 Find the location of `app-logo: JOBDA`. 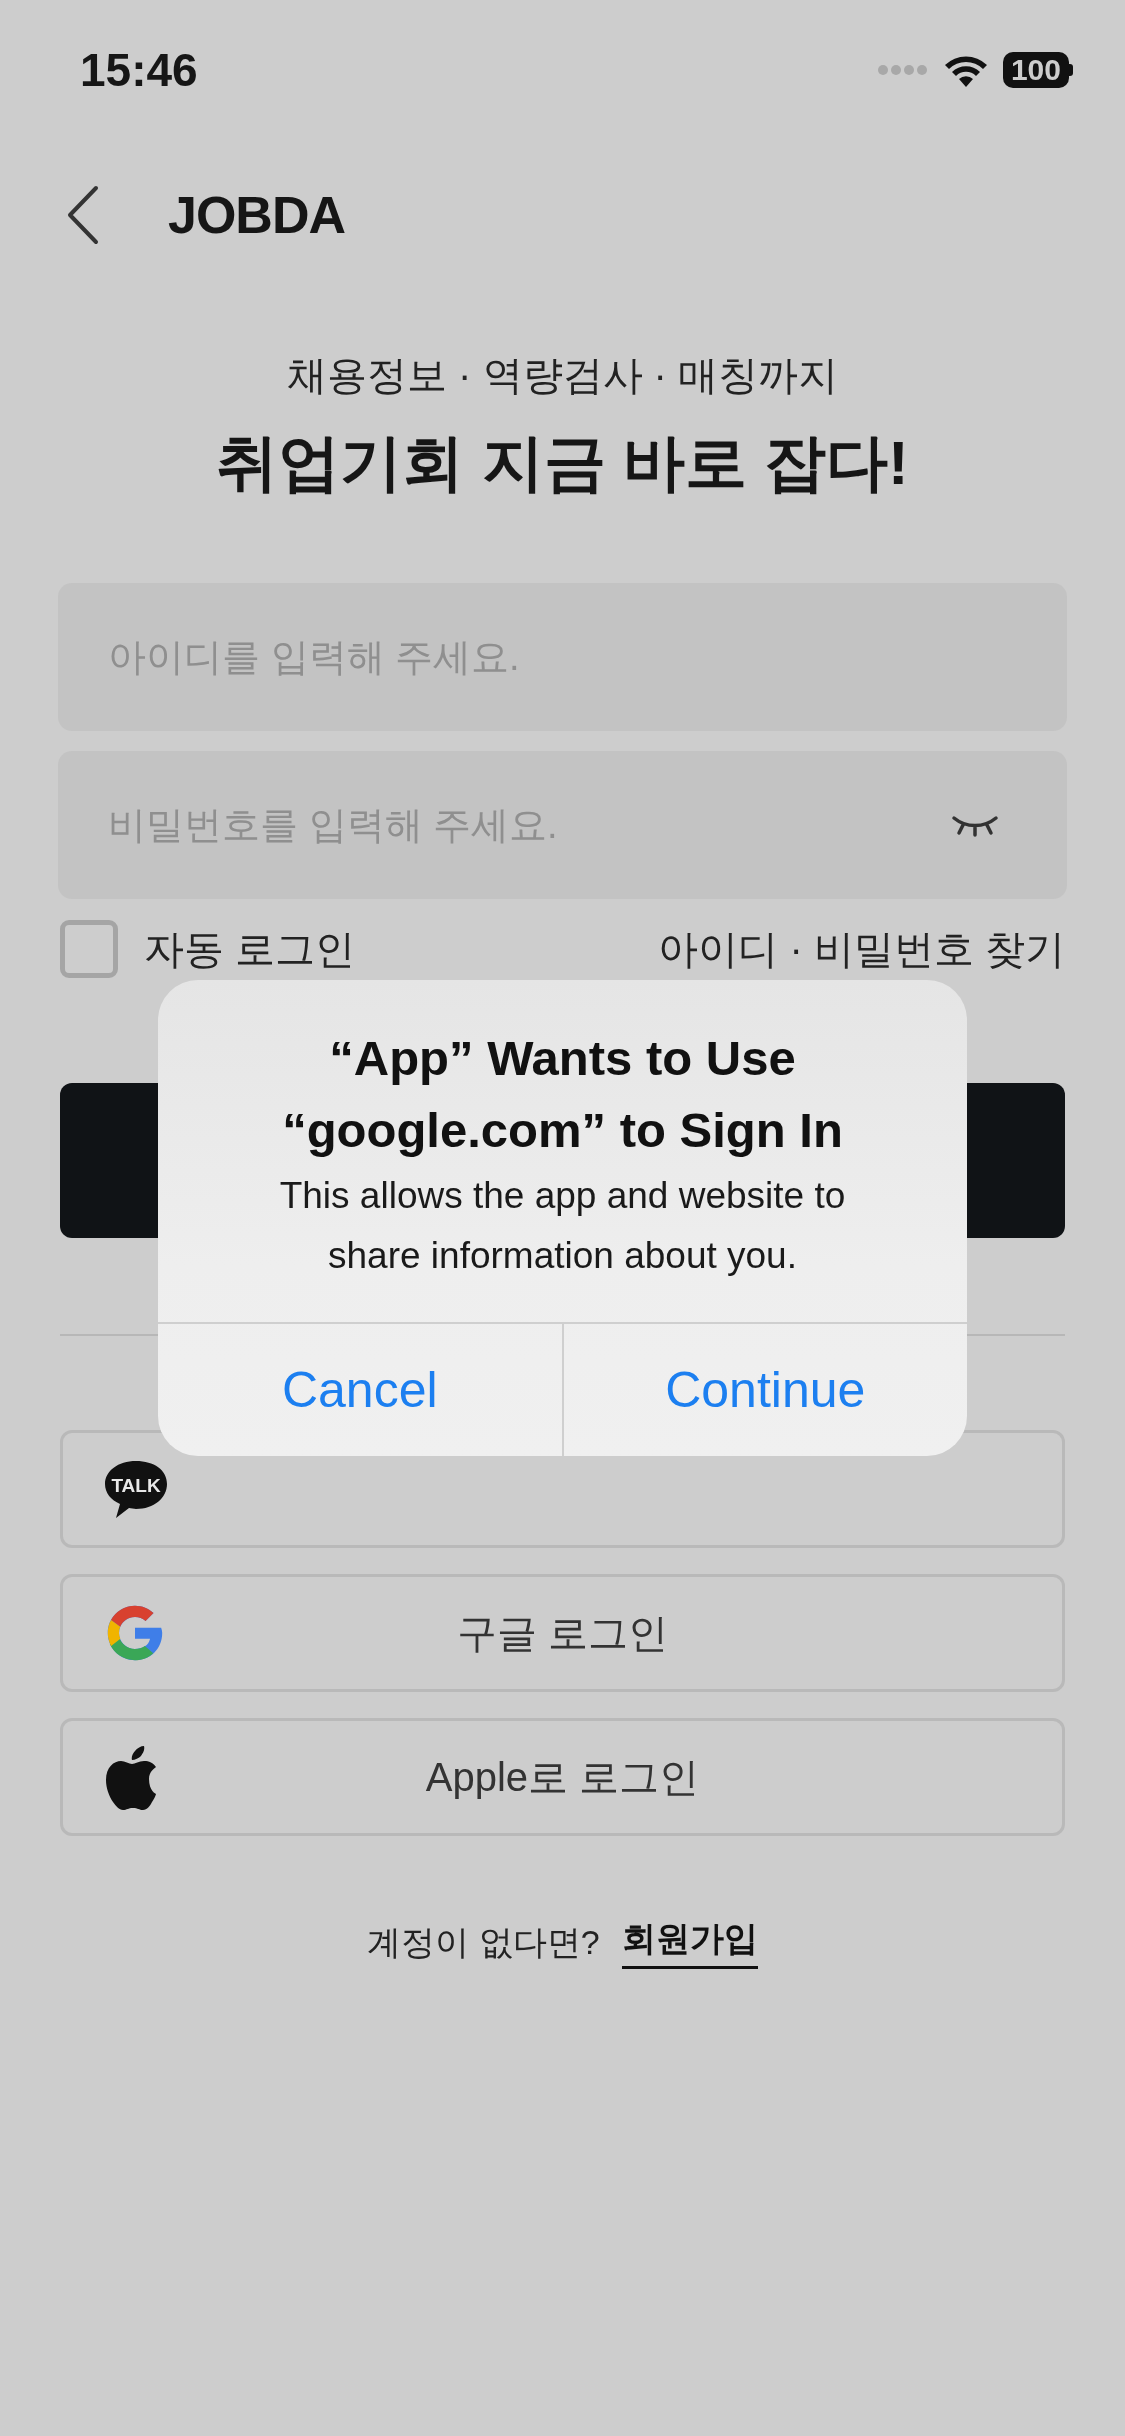

app-logo: JOBDA is located at coordinates (257, 215).